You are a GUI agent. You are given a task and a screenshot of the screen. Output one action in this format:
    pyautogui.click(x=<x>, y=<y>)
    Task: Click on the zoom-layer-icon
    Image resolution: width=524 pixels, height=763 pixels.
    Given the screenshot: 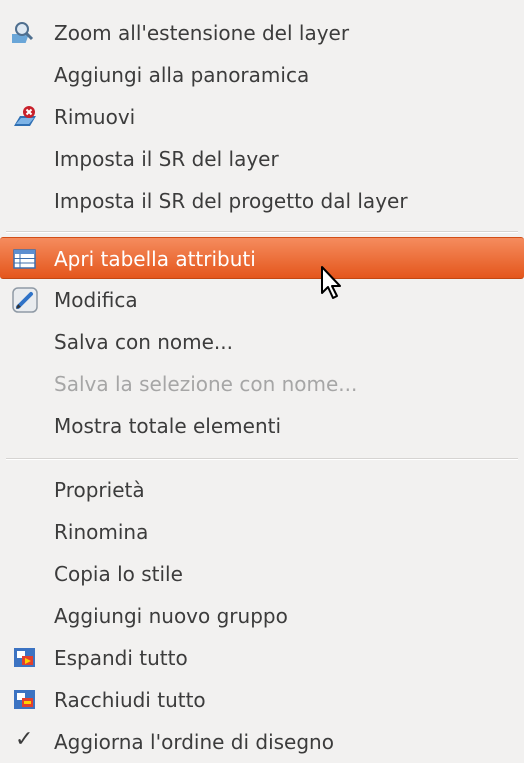 What is the action you would take?
    pyautogui.click(x=21, y=33)
    